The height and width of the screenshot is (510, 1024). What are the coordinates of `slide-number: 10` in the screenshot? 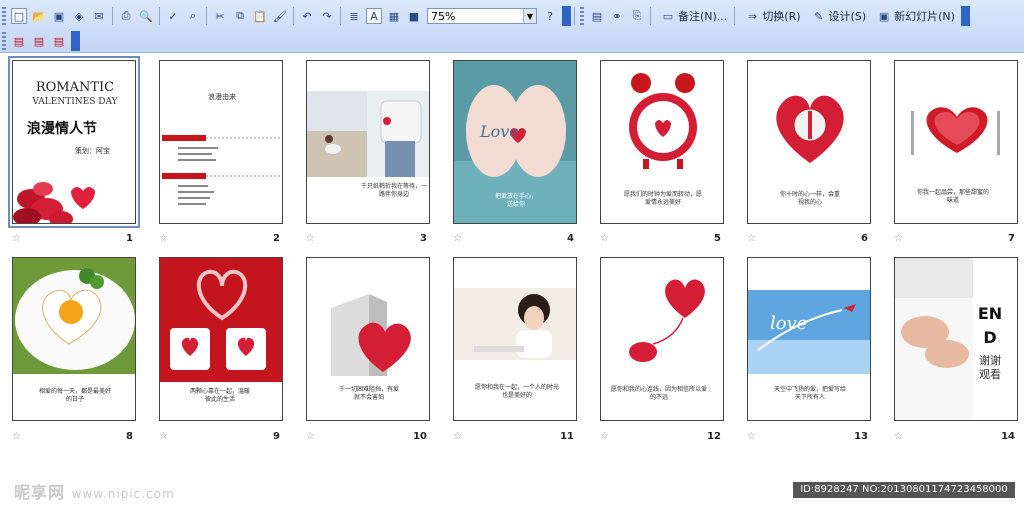 It's located at (420, 436).